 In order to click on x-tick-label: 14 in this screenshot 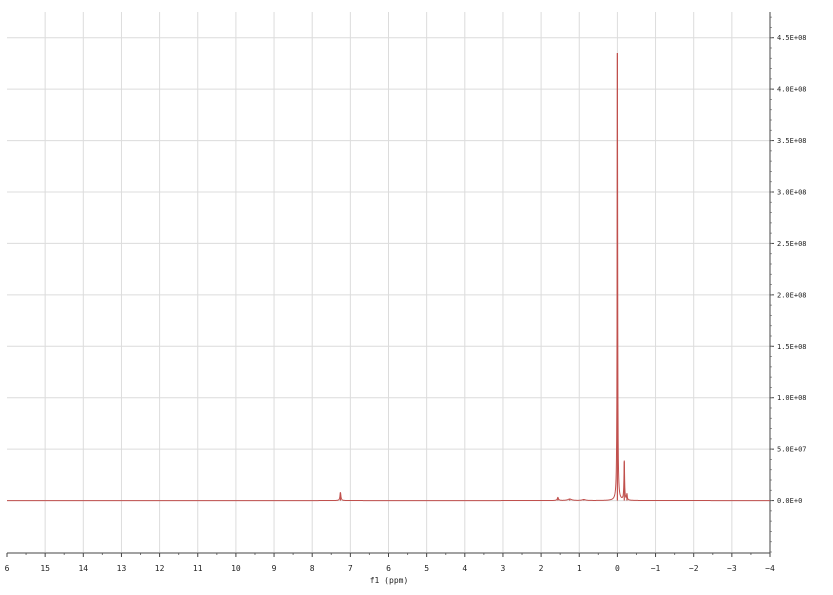, I will do `click(83, 568)`.